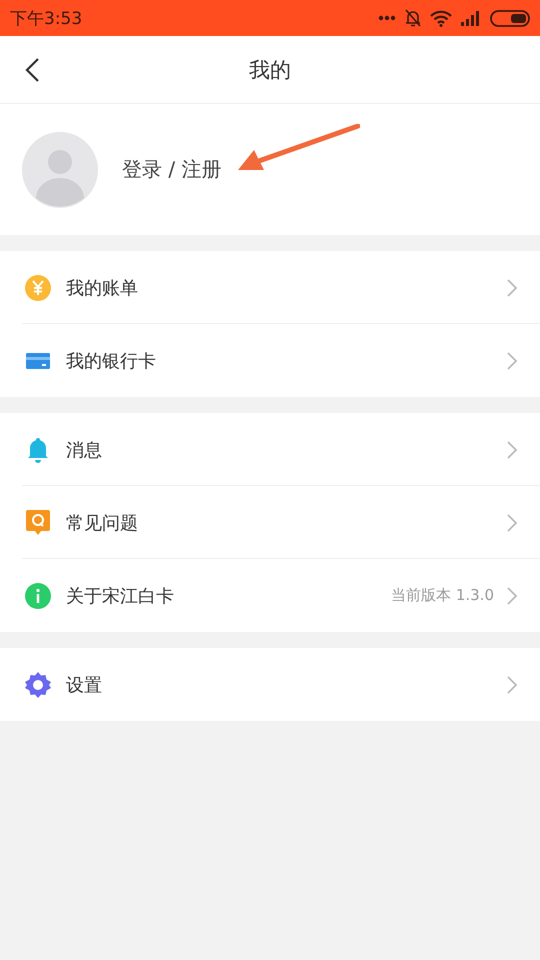  I want to click on menu-item: 关于宋江白卡 当前版本 1.3.0, so click(270, 595).